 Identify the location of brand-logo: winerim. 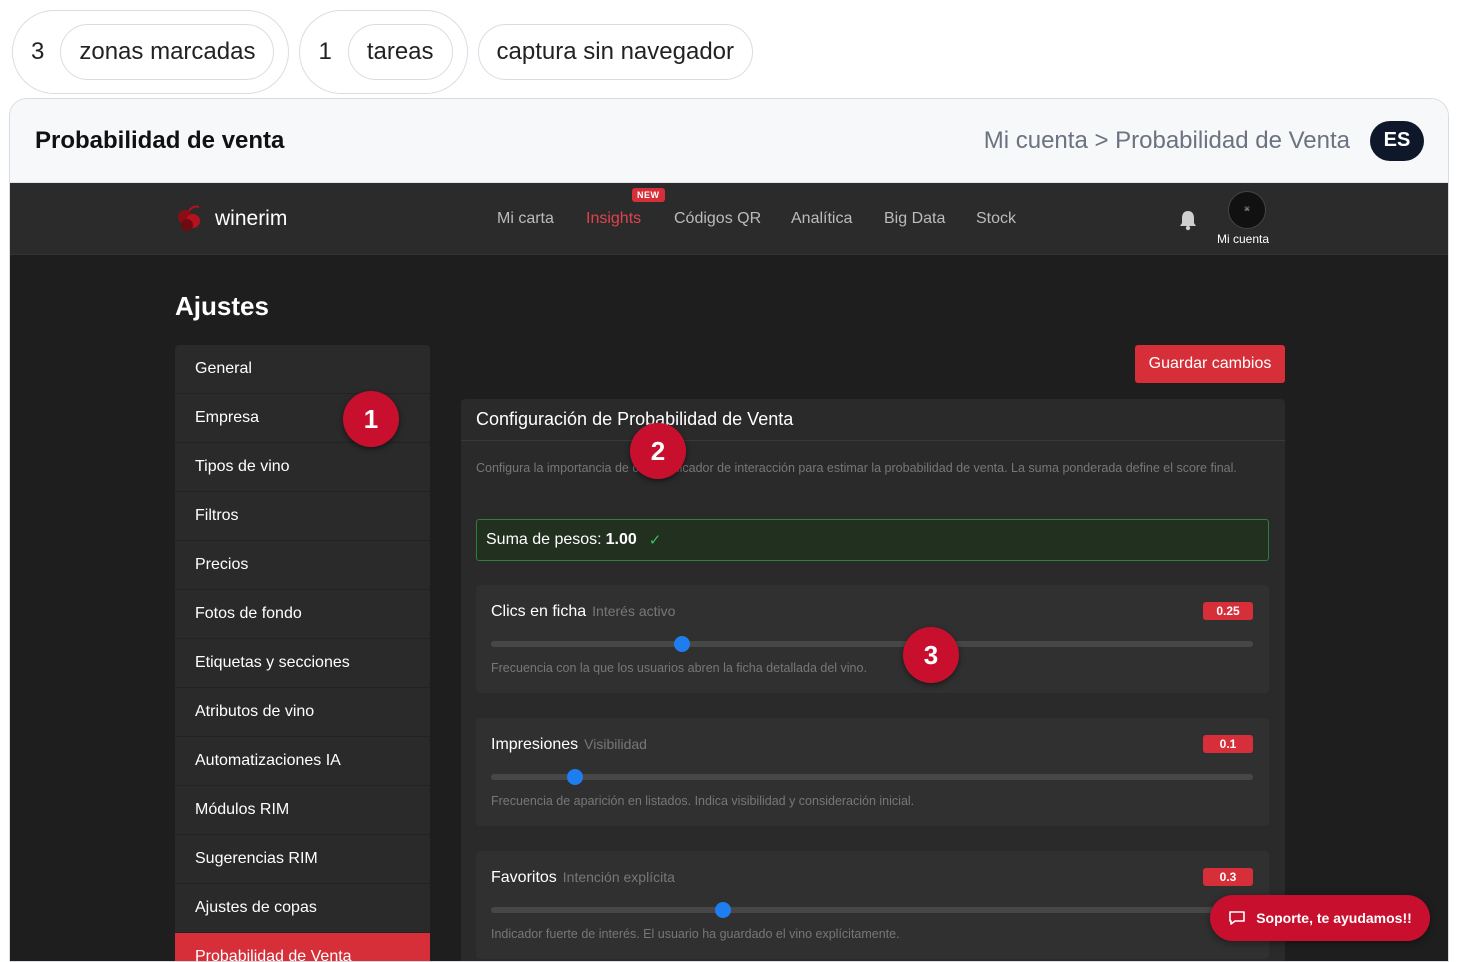
(231, 219).